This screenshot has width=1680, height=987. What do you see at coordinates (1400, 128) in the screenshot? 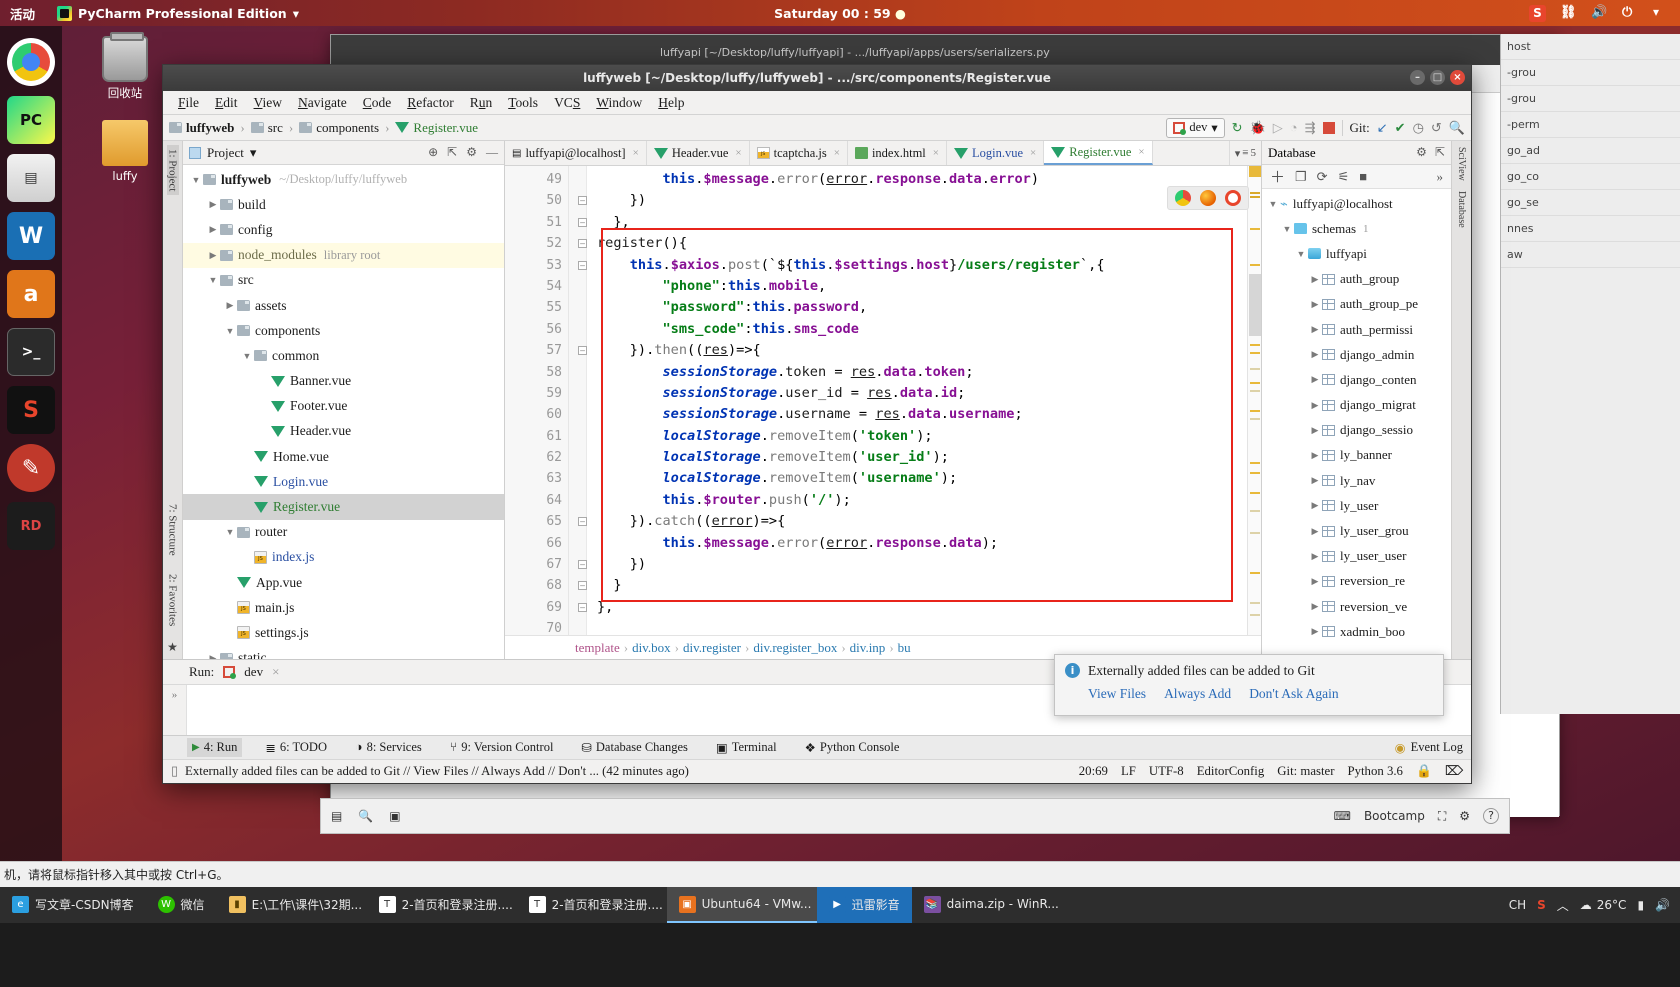
I see `commit-icon: ✔` at bounding box center [1400, 128].